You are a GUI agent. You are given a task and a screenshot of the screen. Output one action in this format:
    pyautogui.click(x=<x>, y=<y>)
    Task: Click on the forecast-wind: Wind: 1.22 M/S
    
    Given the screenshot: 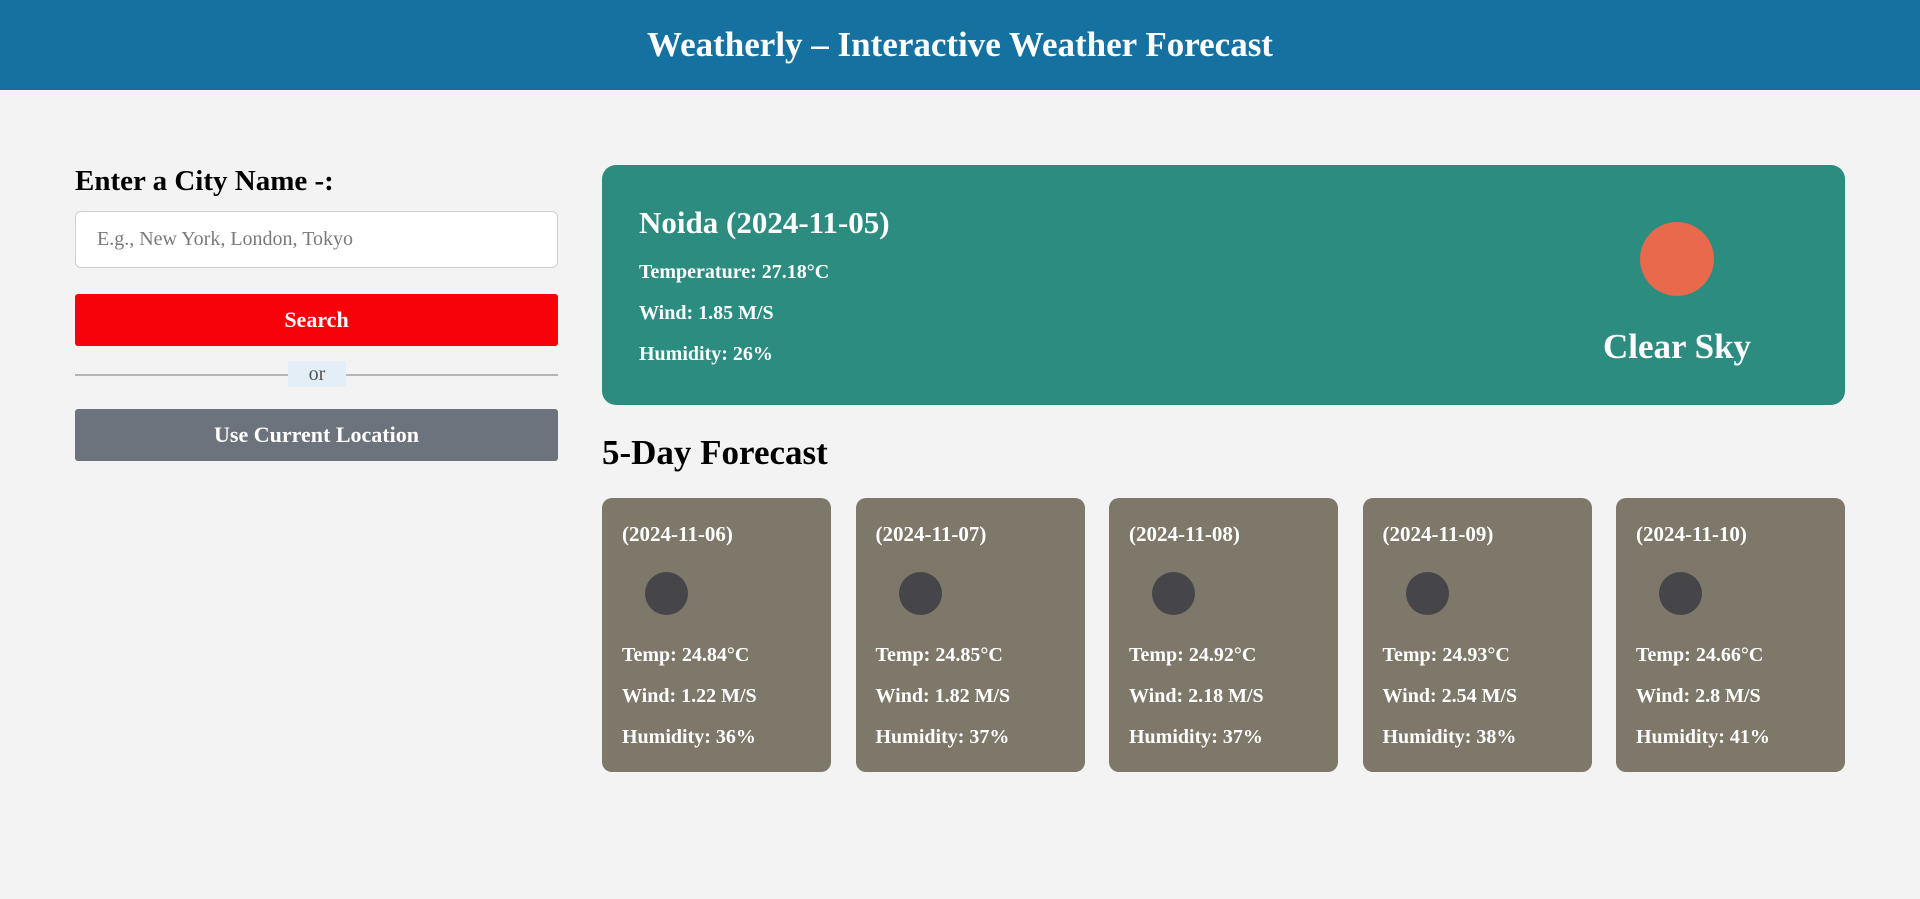 What is the action you would take?
    pyautogui.click(x=689, y=696)
    